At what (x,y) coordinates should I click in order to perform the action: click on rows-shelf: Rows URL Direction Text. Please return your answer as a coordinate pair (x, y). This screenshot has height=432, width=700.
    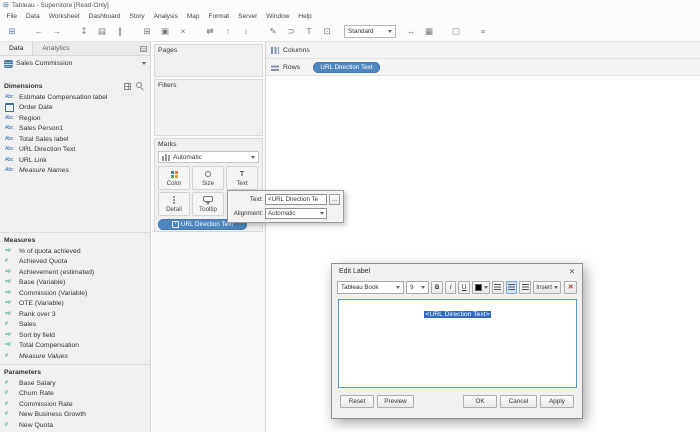
    Looking at the image, I should click on (483, 67).